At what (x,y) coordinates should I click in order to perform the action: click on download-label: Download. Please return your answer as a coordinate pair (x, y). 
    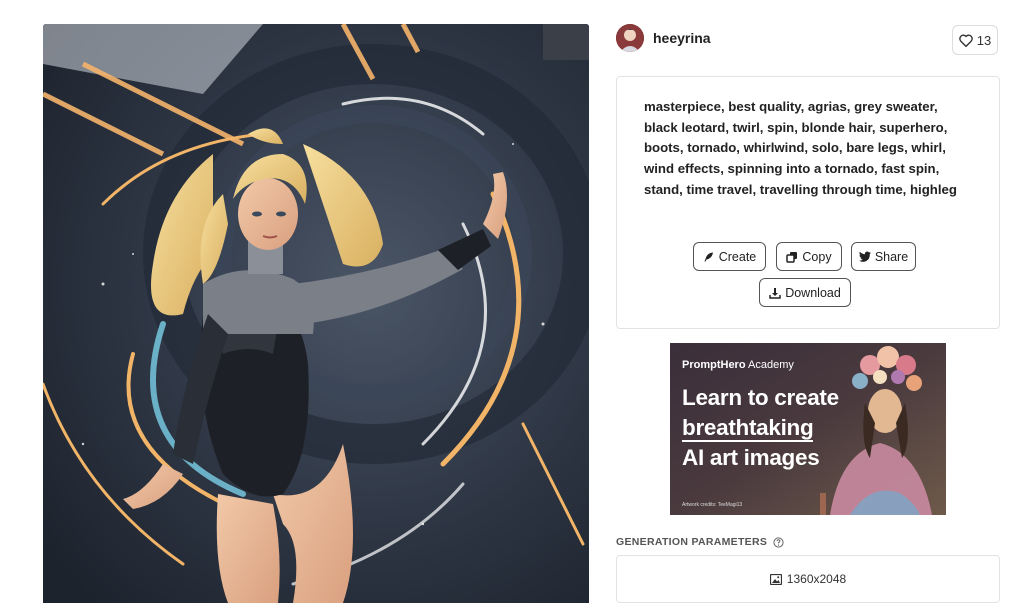
    Looking at the image, I should click on (813, 292).